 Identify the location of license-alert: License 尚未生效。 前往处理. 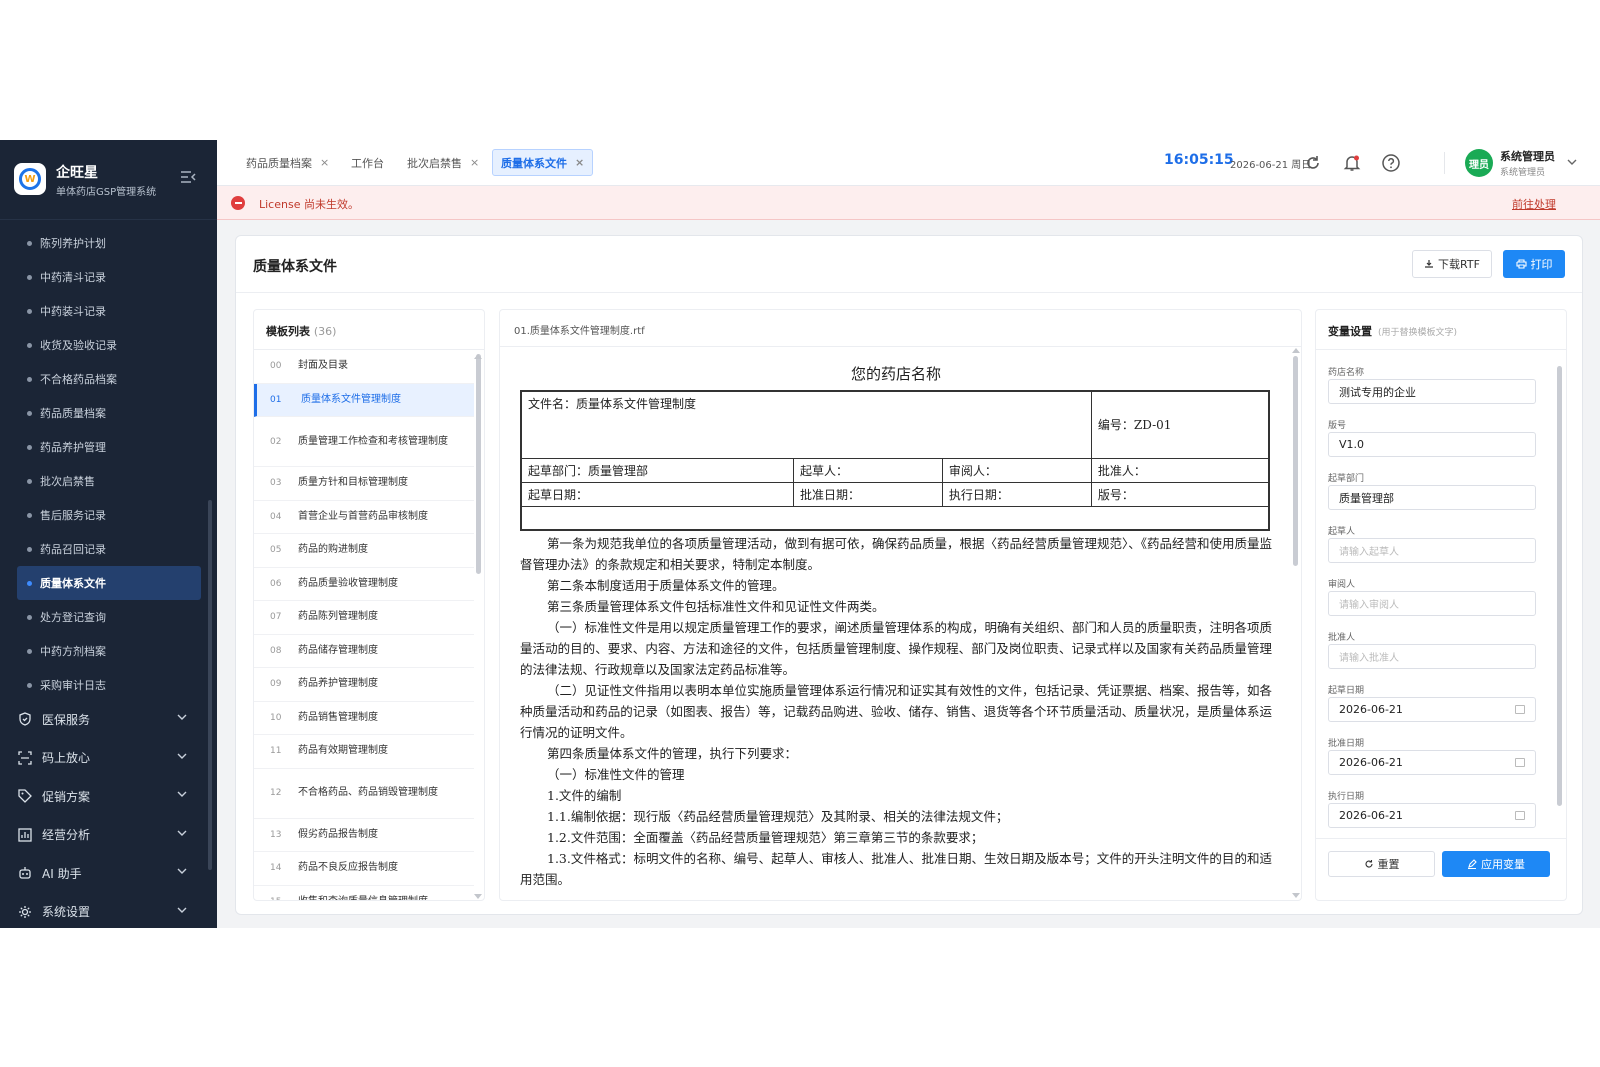
(908, 203).